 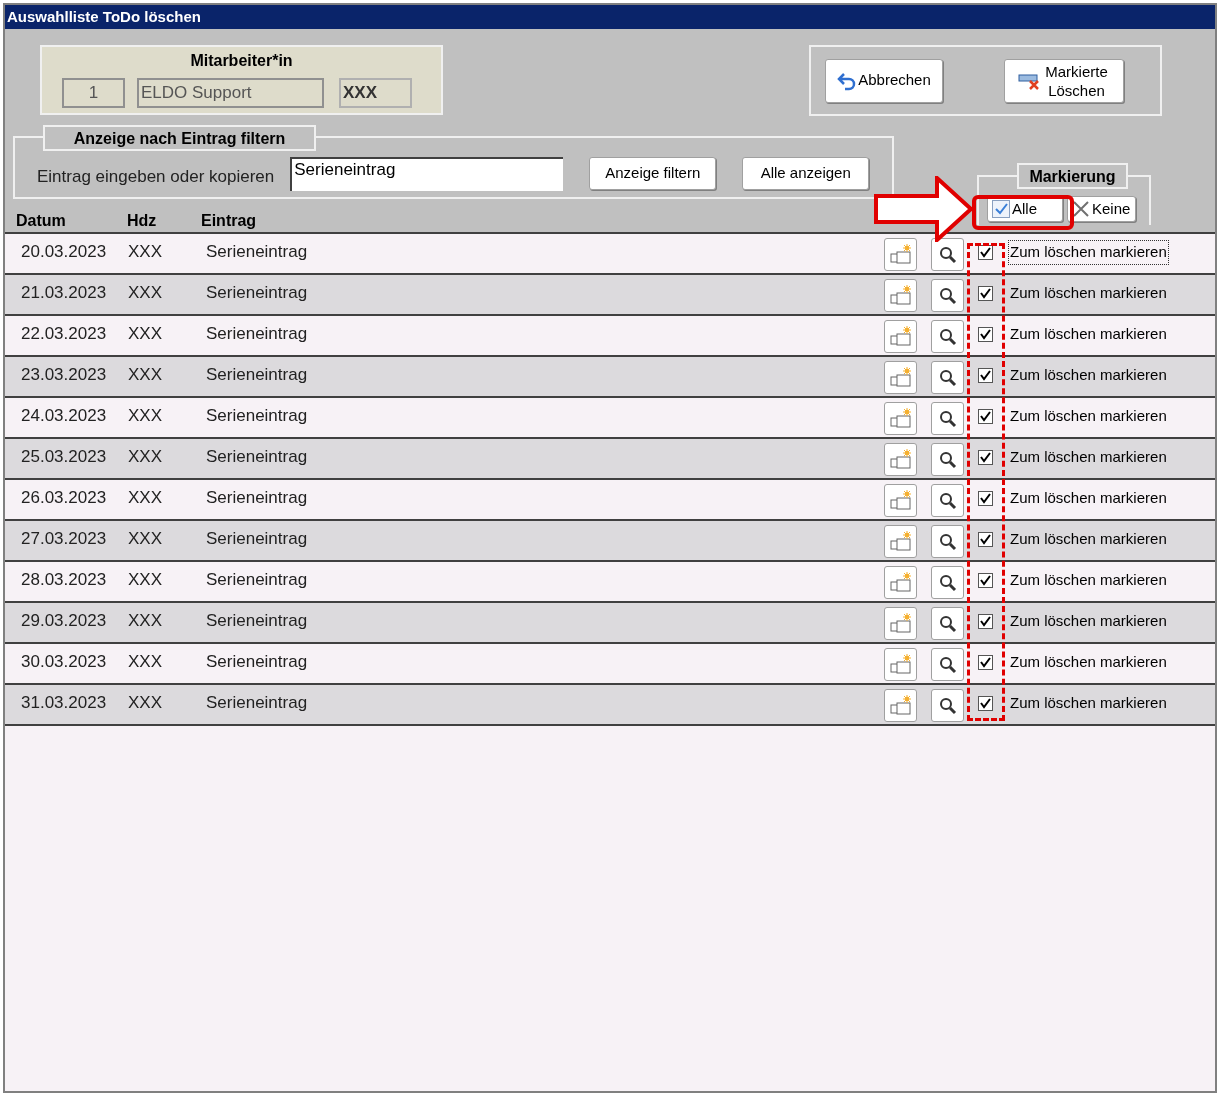 What do you see at coordinates (610, 377) in the screenshot?
I see `table-row: 23.03.2023 XXX Serieneintrag Zum löschen markieren` at bounding box center [610, 377].